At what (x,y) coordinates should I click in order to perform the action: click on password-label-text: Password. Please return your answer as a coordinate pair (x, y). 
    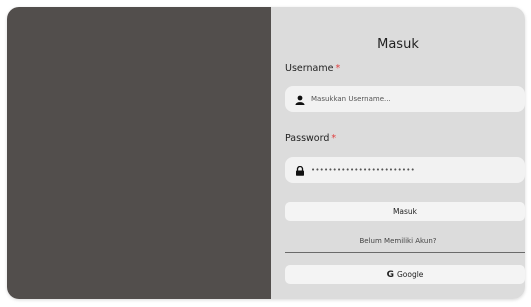
    Looking at the image, I should click on (307, 138).